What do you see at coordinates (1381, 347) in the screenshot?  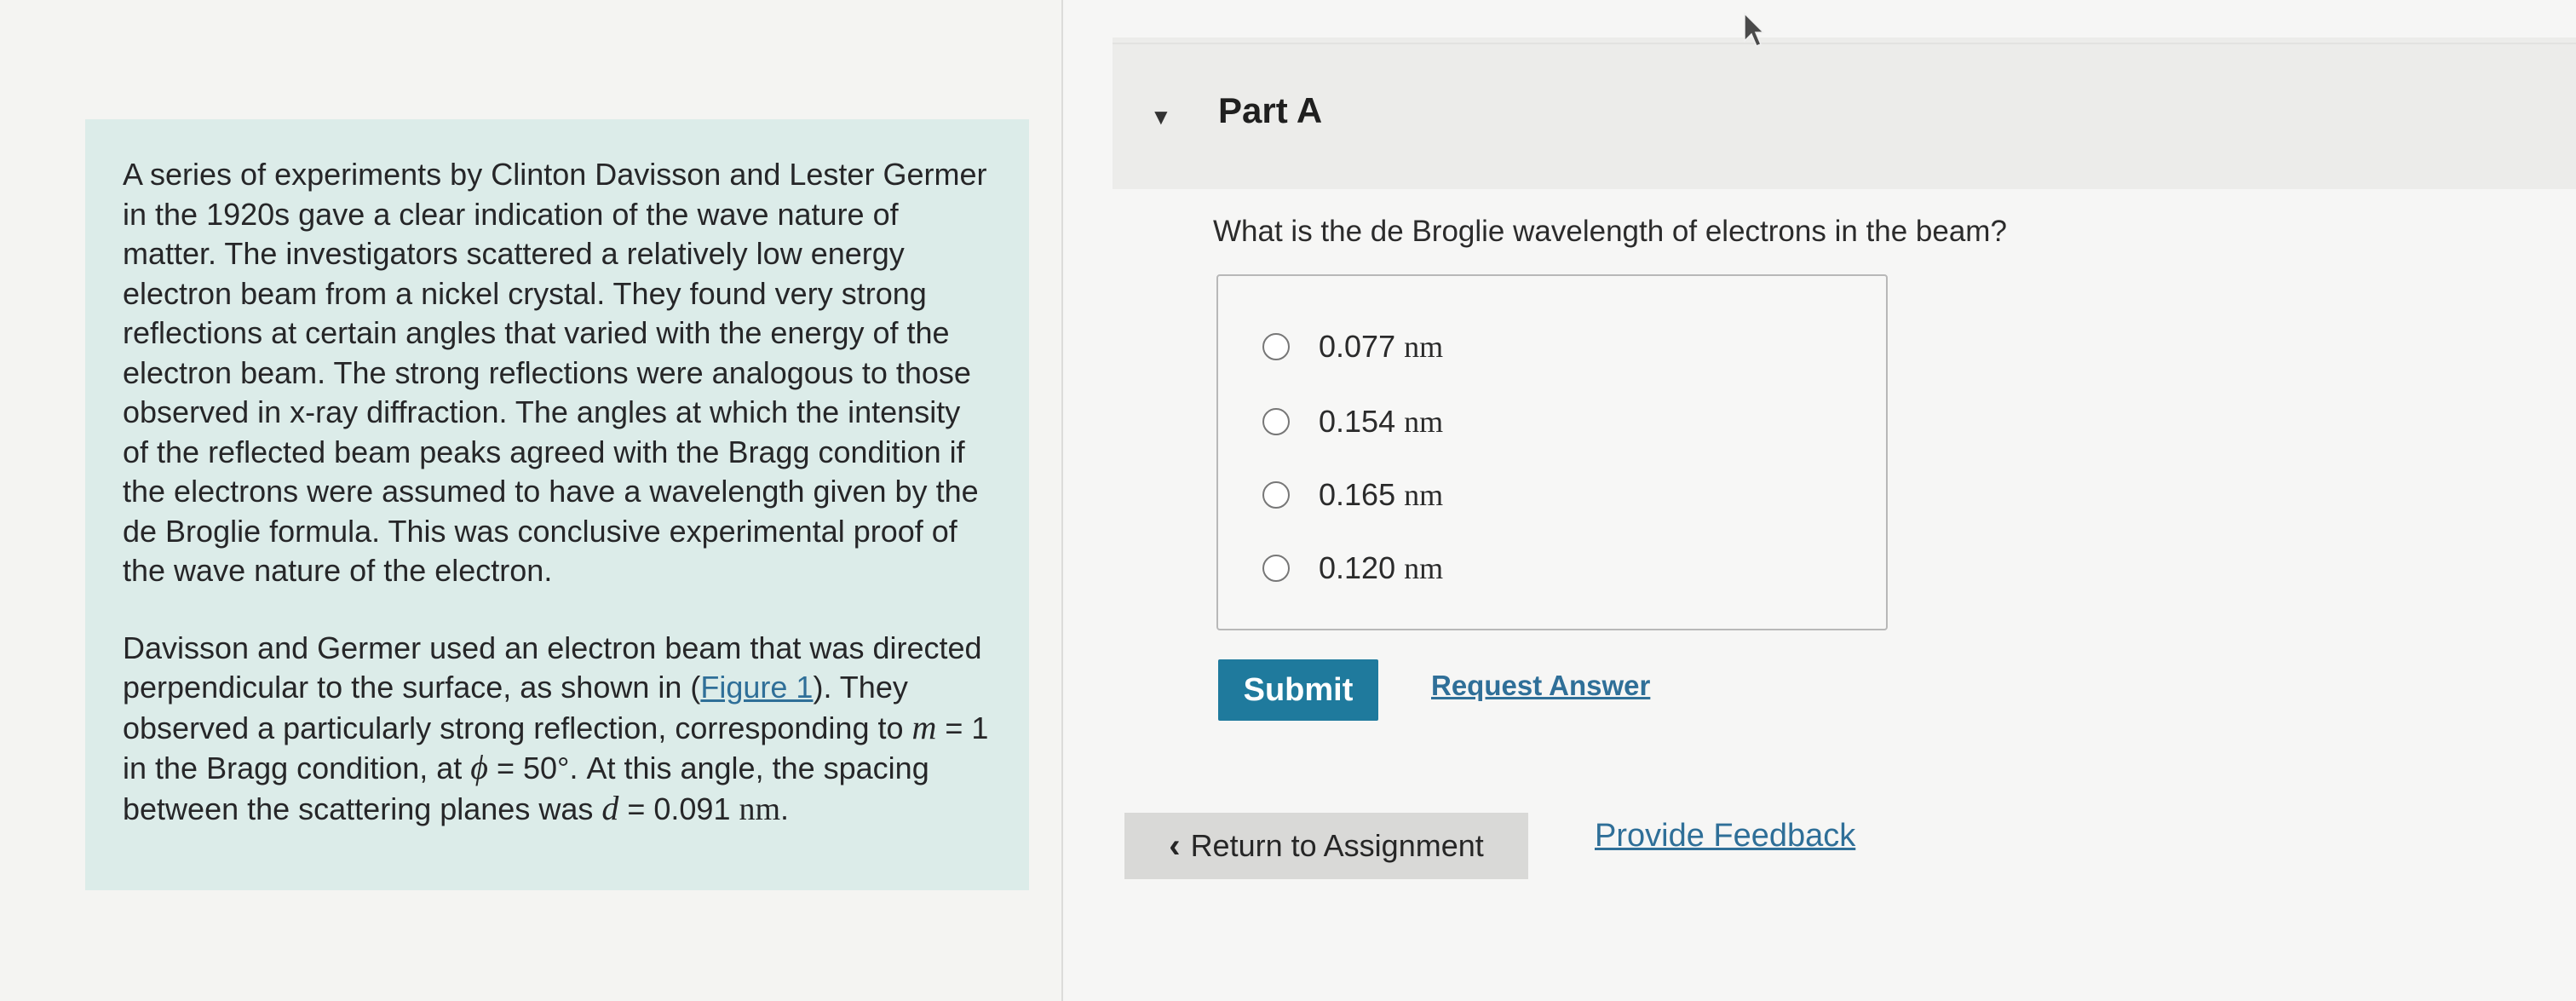 I see `choice-label: 0.077 nm` at bounding box center [1381, 347].